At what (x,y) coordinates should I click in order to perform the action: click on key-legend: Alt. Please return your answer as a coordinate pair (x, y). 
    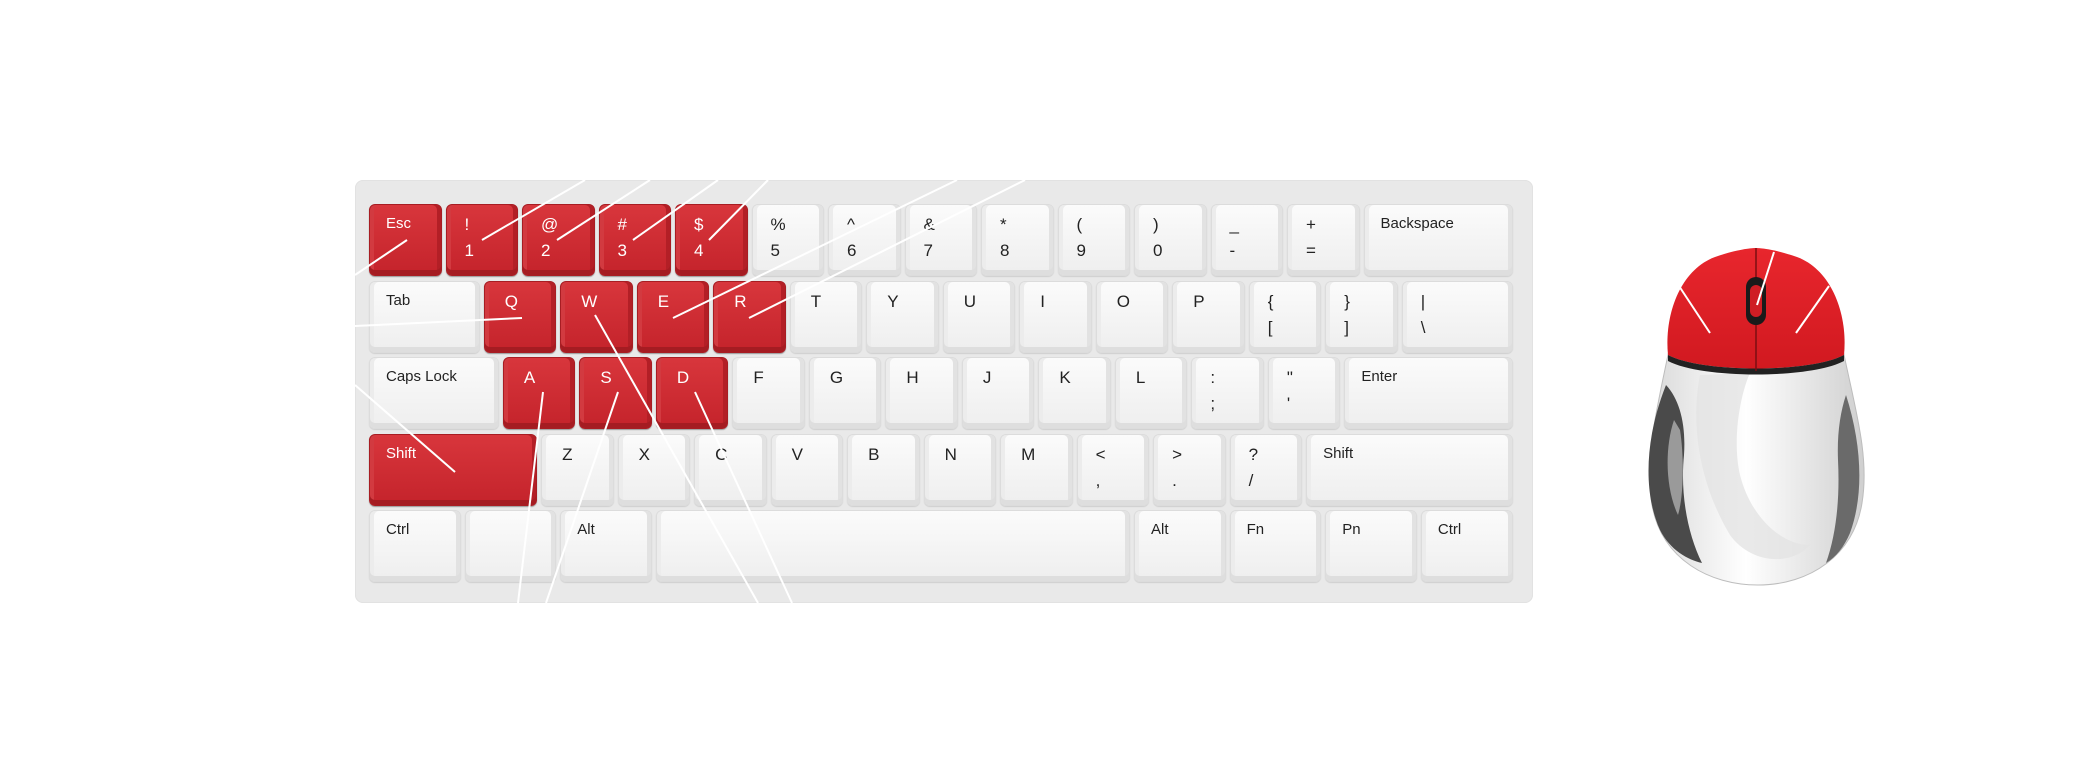
    Looking at the image, I should click on (1160, 529).